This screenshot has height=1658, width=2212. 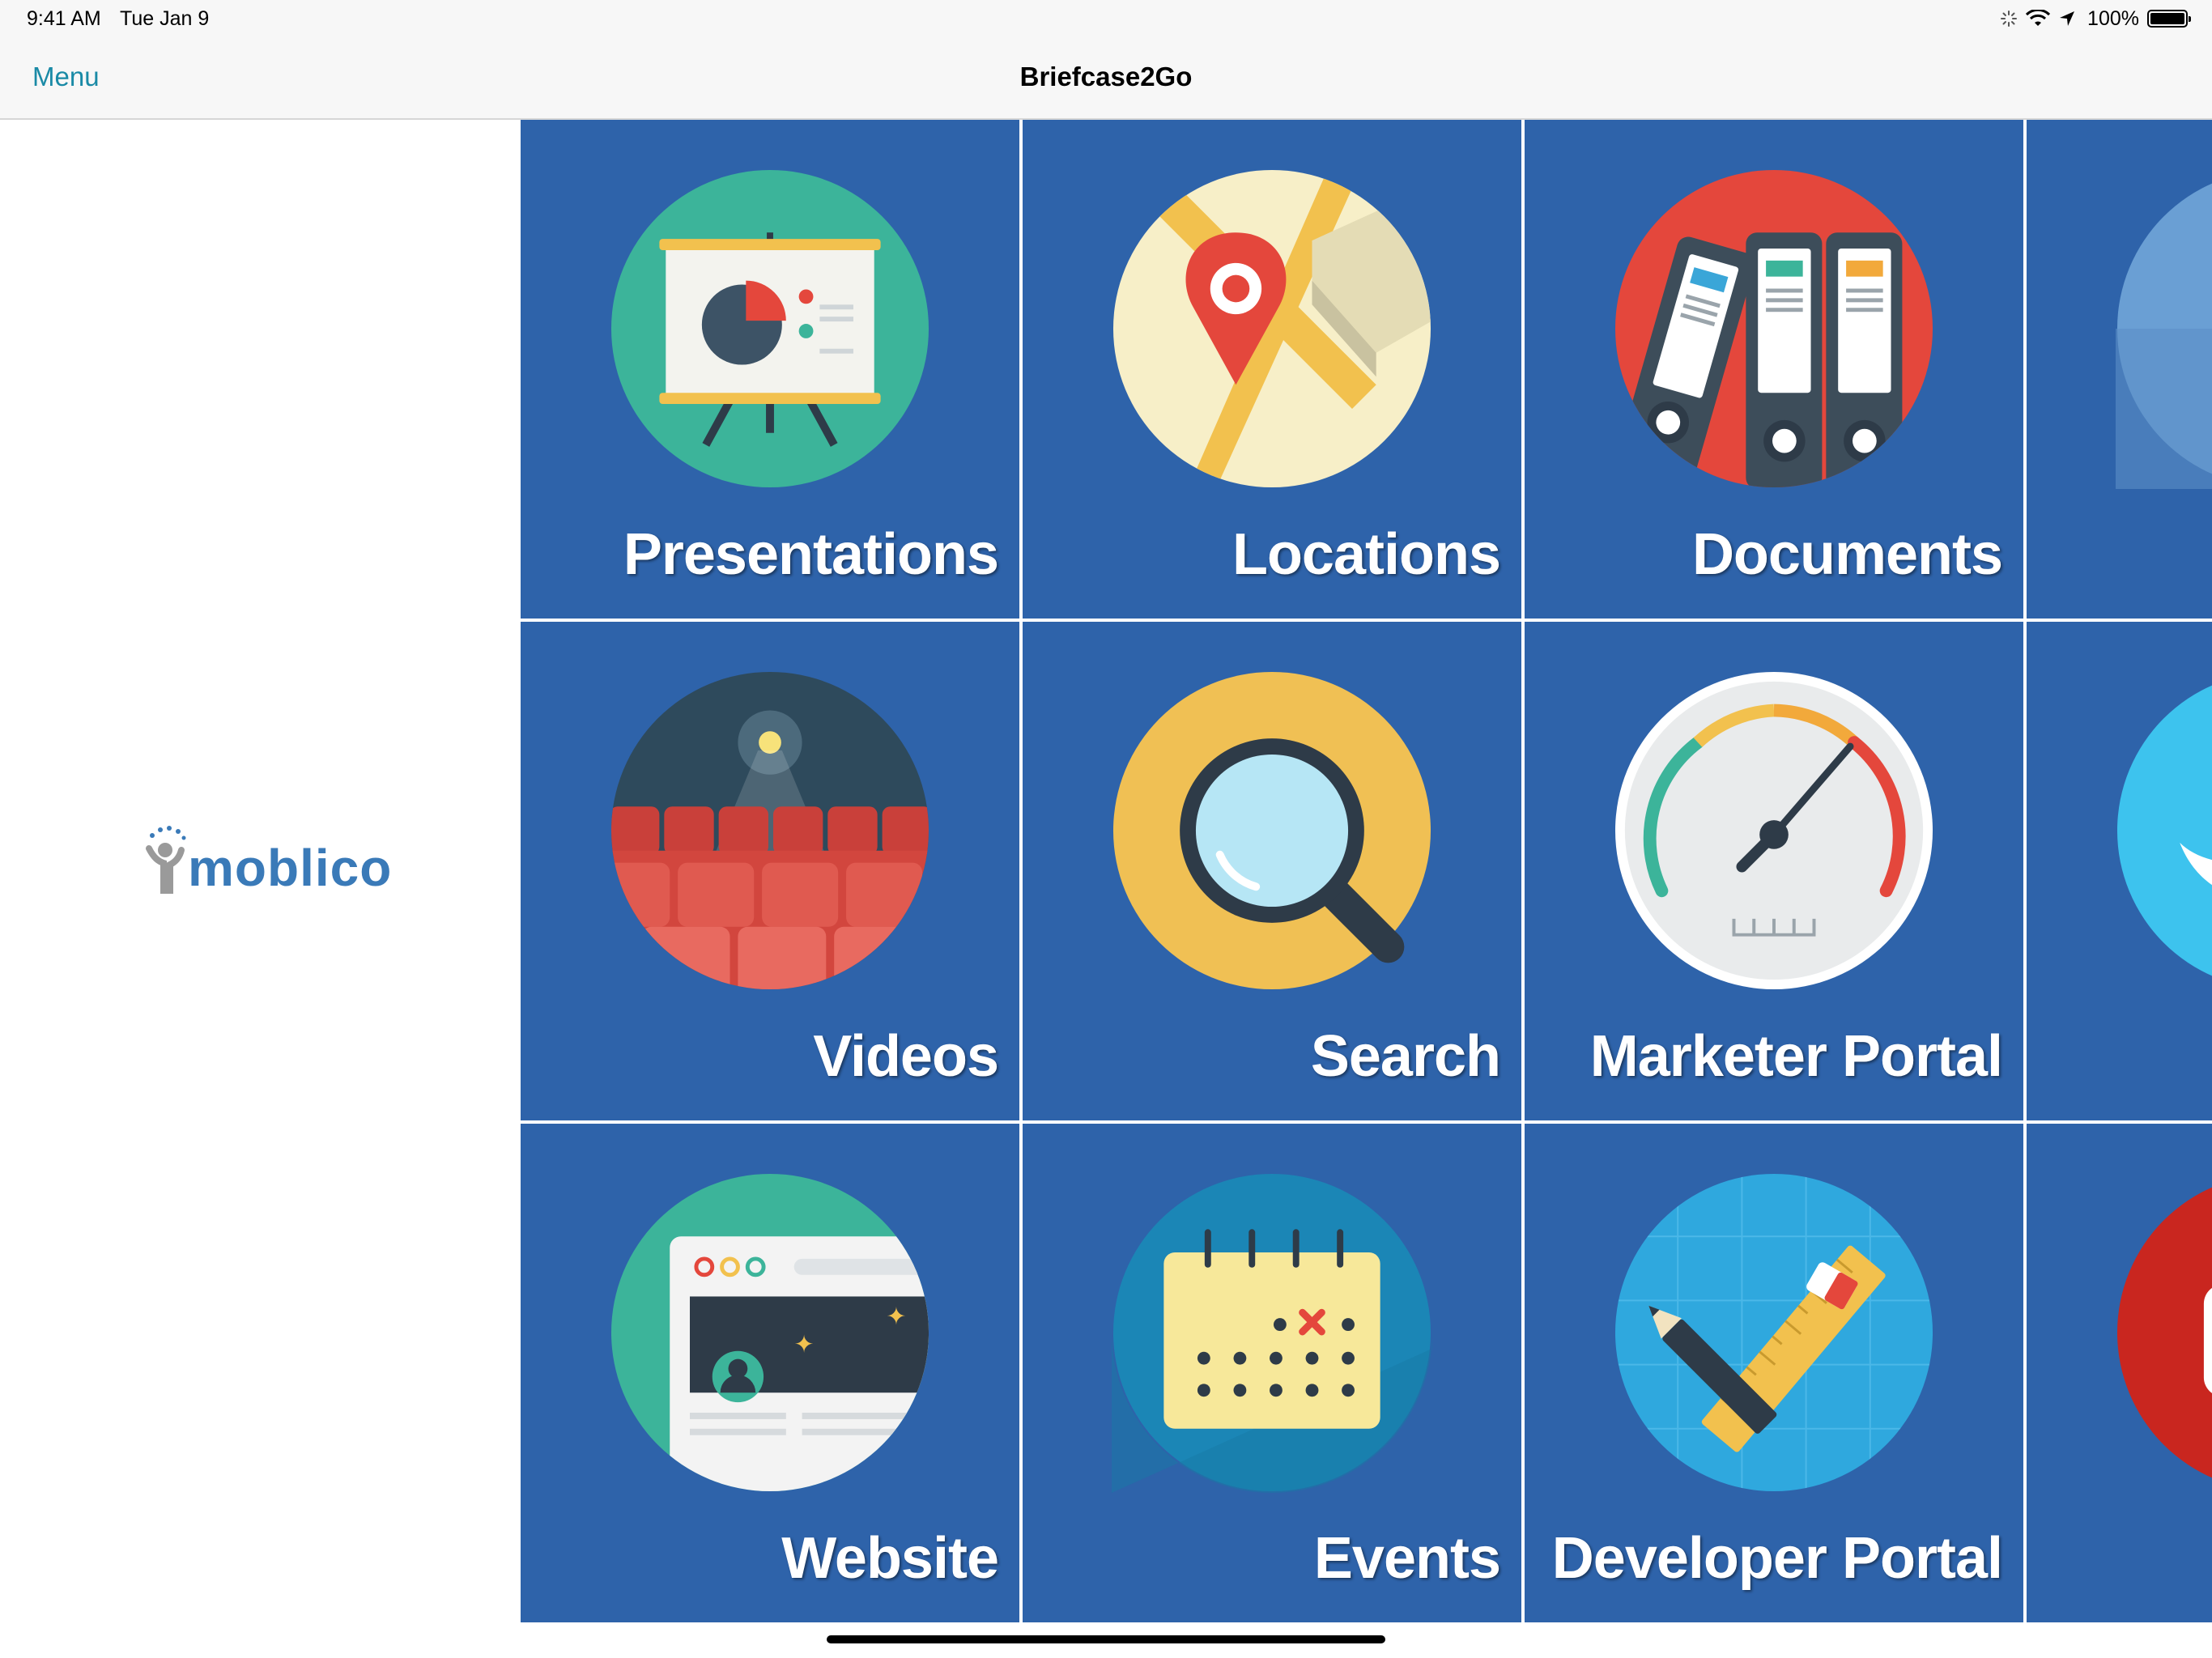 What do you see at coordinates (1272, 830) in the screenshot?
I see `magnifier-icon` at bounding box center [1272, 830].